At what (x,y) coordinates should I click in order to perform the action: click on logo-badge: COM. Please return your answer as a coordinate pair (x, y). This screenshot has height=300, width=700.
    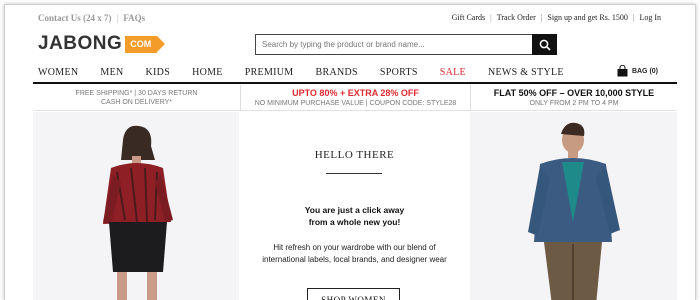
    Looking at the image, I should click on (145, 44).